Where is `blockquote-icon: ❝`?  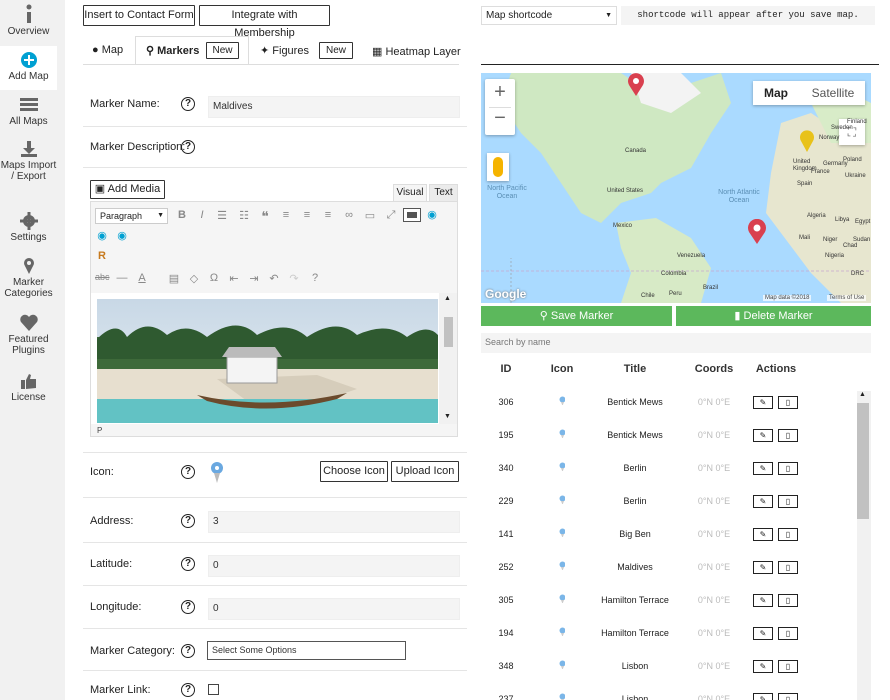 blockquote-icon: ❝ is located at coordinates (265, 216).